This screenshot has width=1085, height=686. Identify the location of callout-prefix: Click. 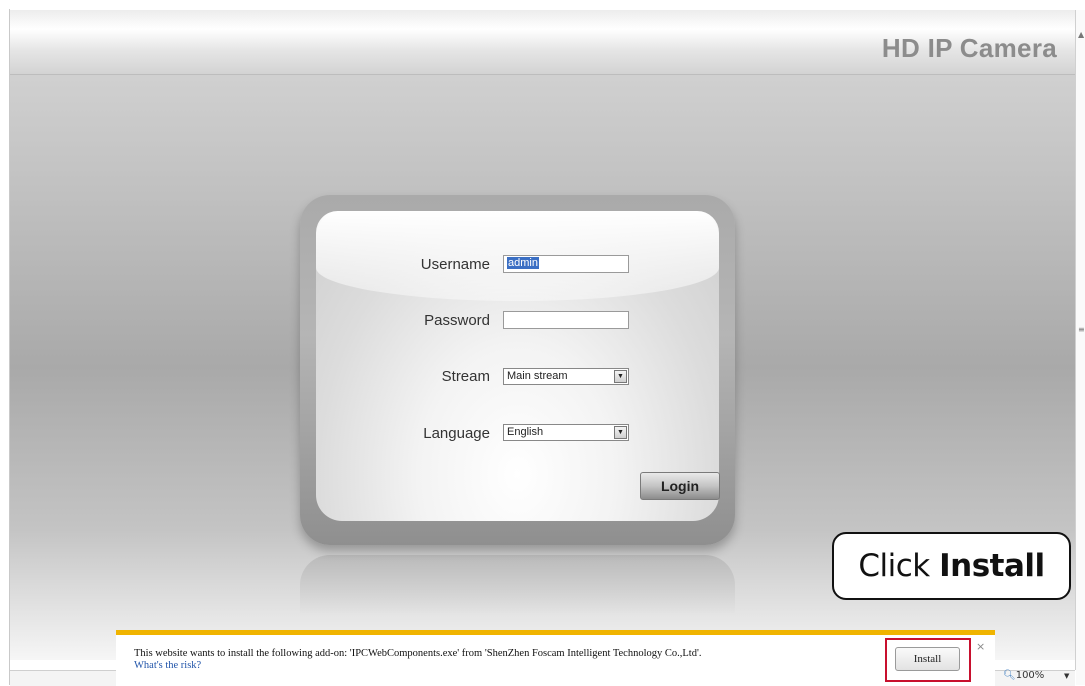
(899, 566).